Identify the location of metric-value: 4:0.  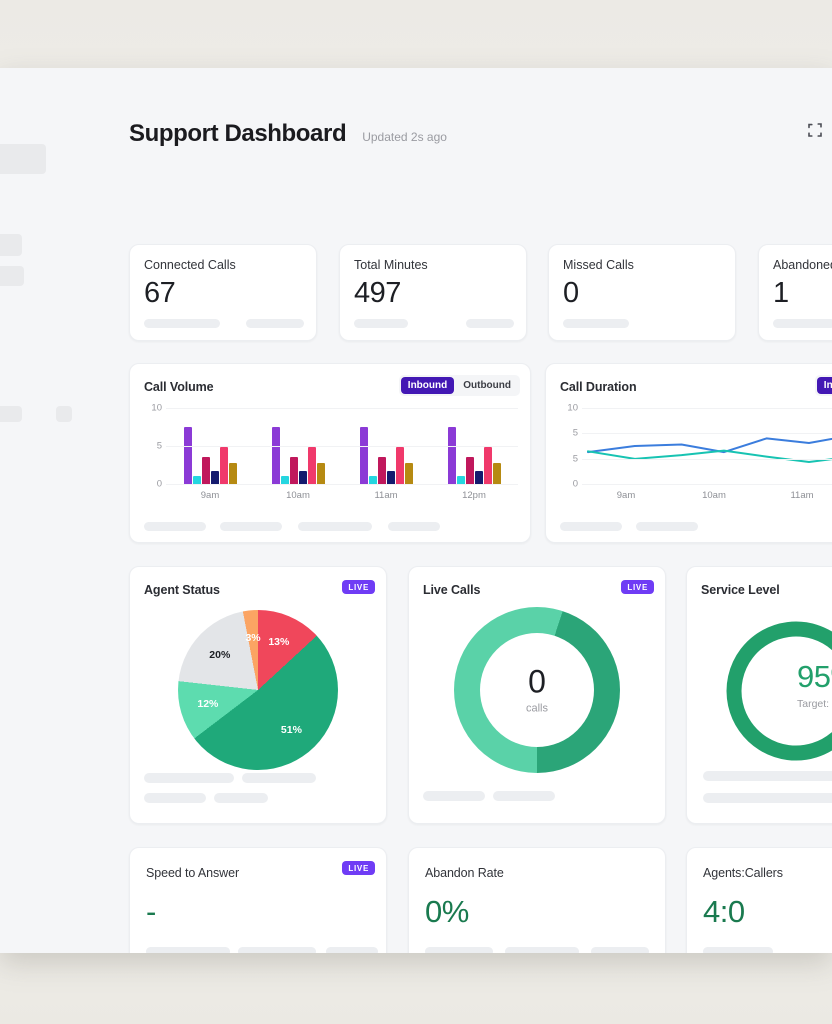
(724, 911).